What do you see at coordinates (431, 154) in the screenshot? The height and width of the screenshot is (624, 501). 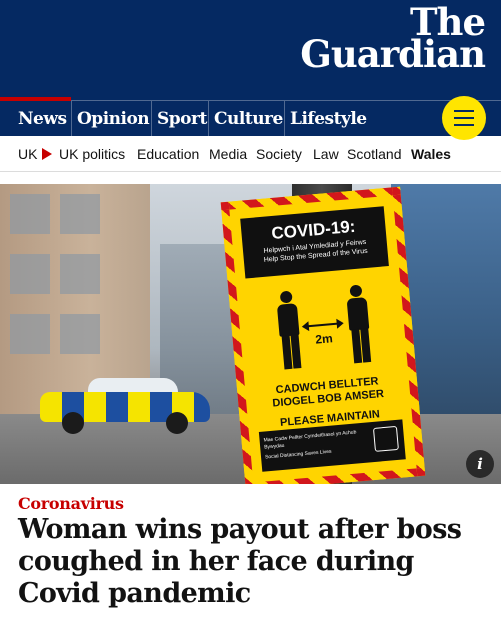 I see `subnav-item-wales: Wales` at bounding box center [431, 154].